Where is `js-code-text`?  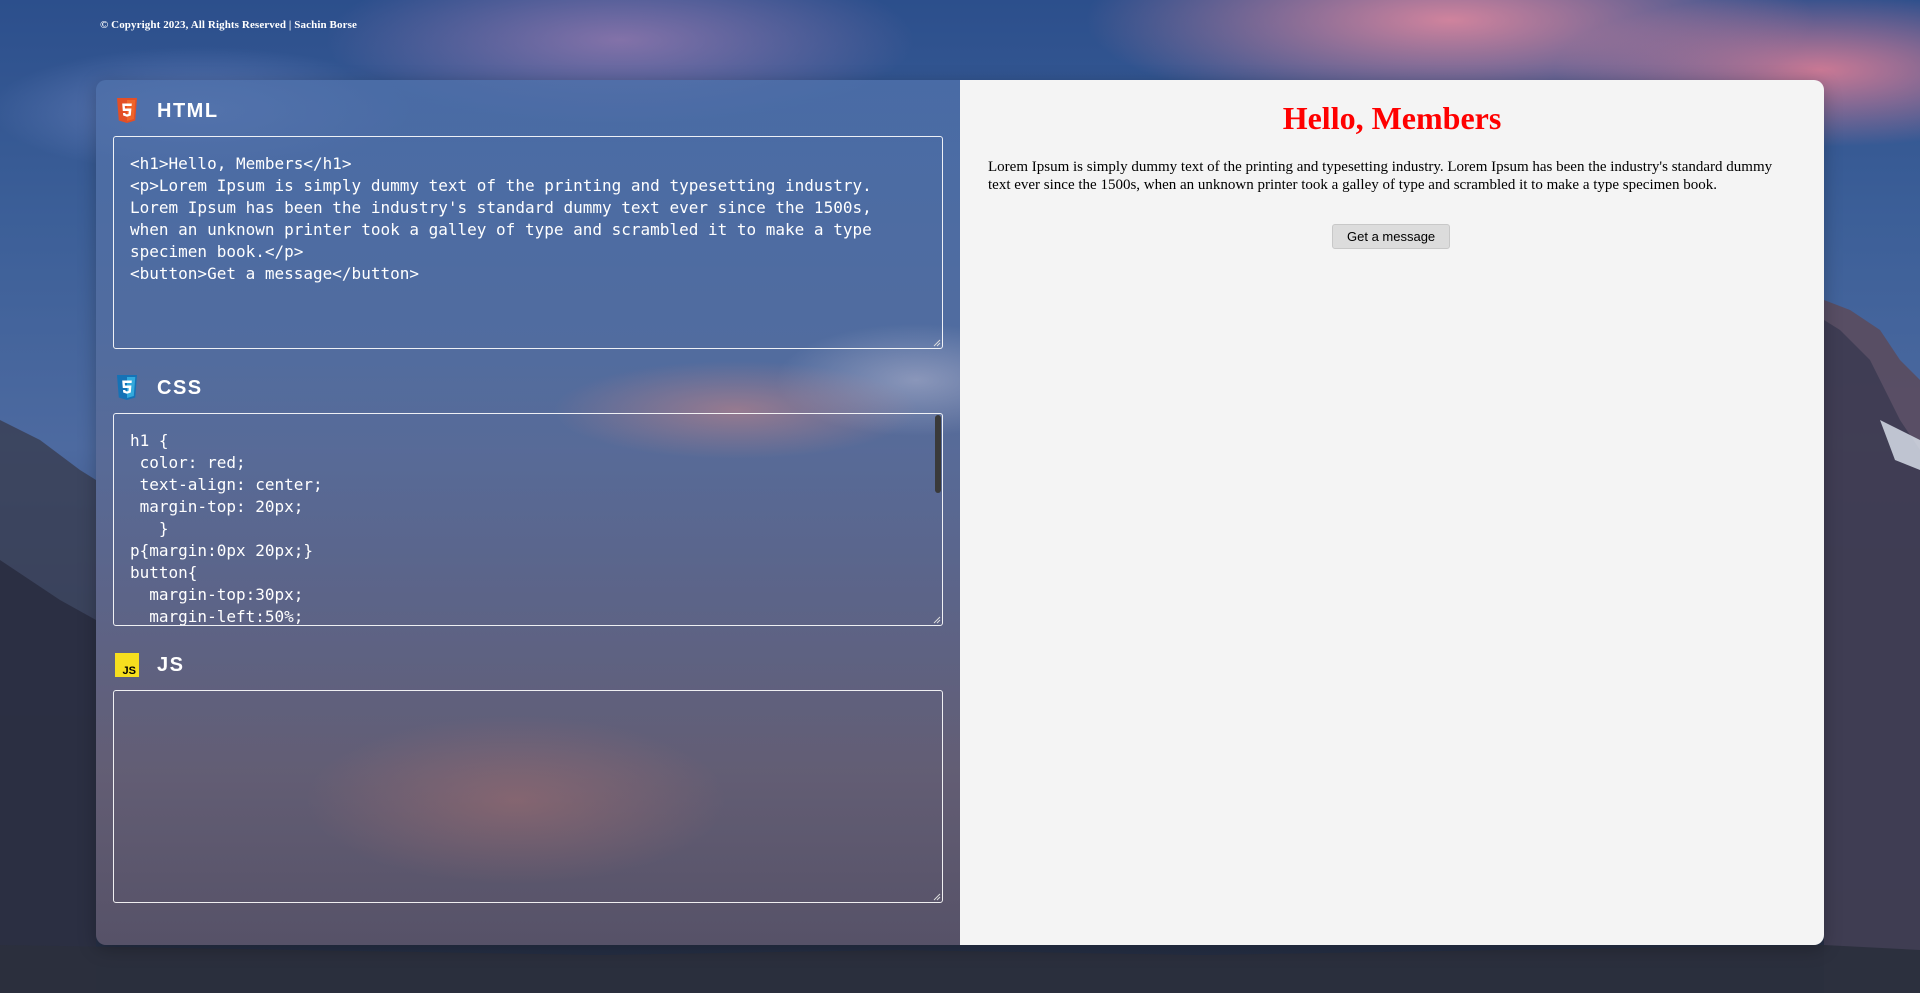 js-code-text is located at coordinates (528, 707).